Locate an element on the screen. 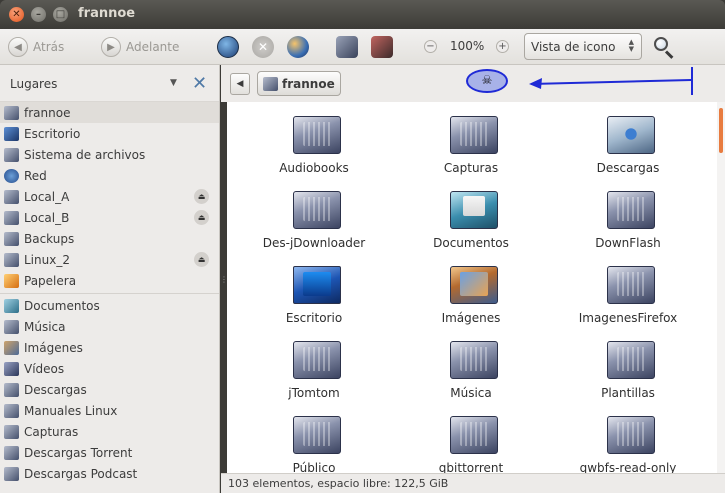  sidebar-item: Imágenes is located at coordinates (109, 347).